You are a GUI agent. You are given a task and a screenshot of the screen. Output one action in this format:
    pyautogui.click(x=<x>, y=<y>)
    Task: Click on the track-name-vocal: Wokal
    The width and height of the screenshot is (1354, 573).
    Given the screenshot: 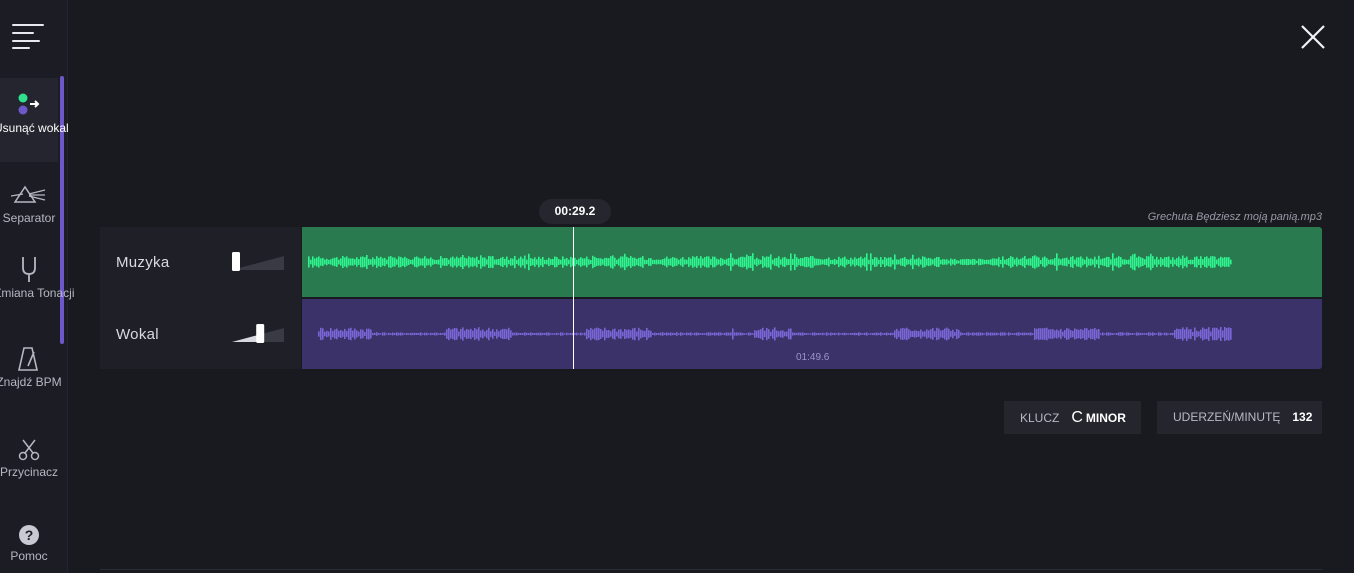 What is the action you would take?
    pyautogui.click(x=137, y=334)
    